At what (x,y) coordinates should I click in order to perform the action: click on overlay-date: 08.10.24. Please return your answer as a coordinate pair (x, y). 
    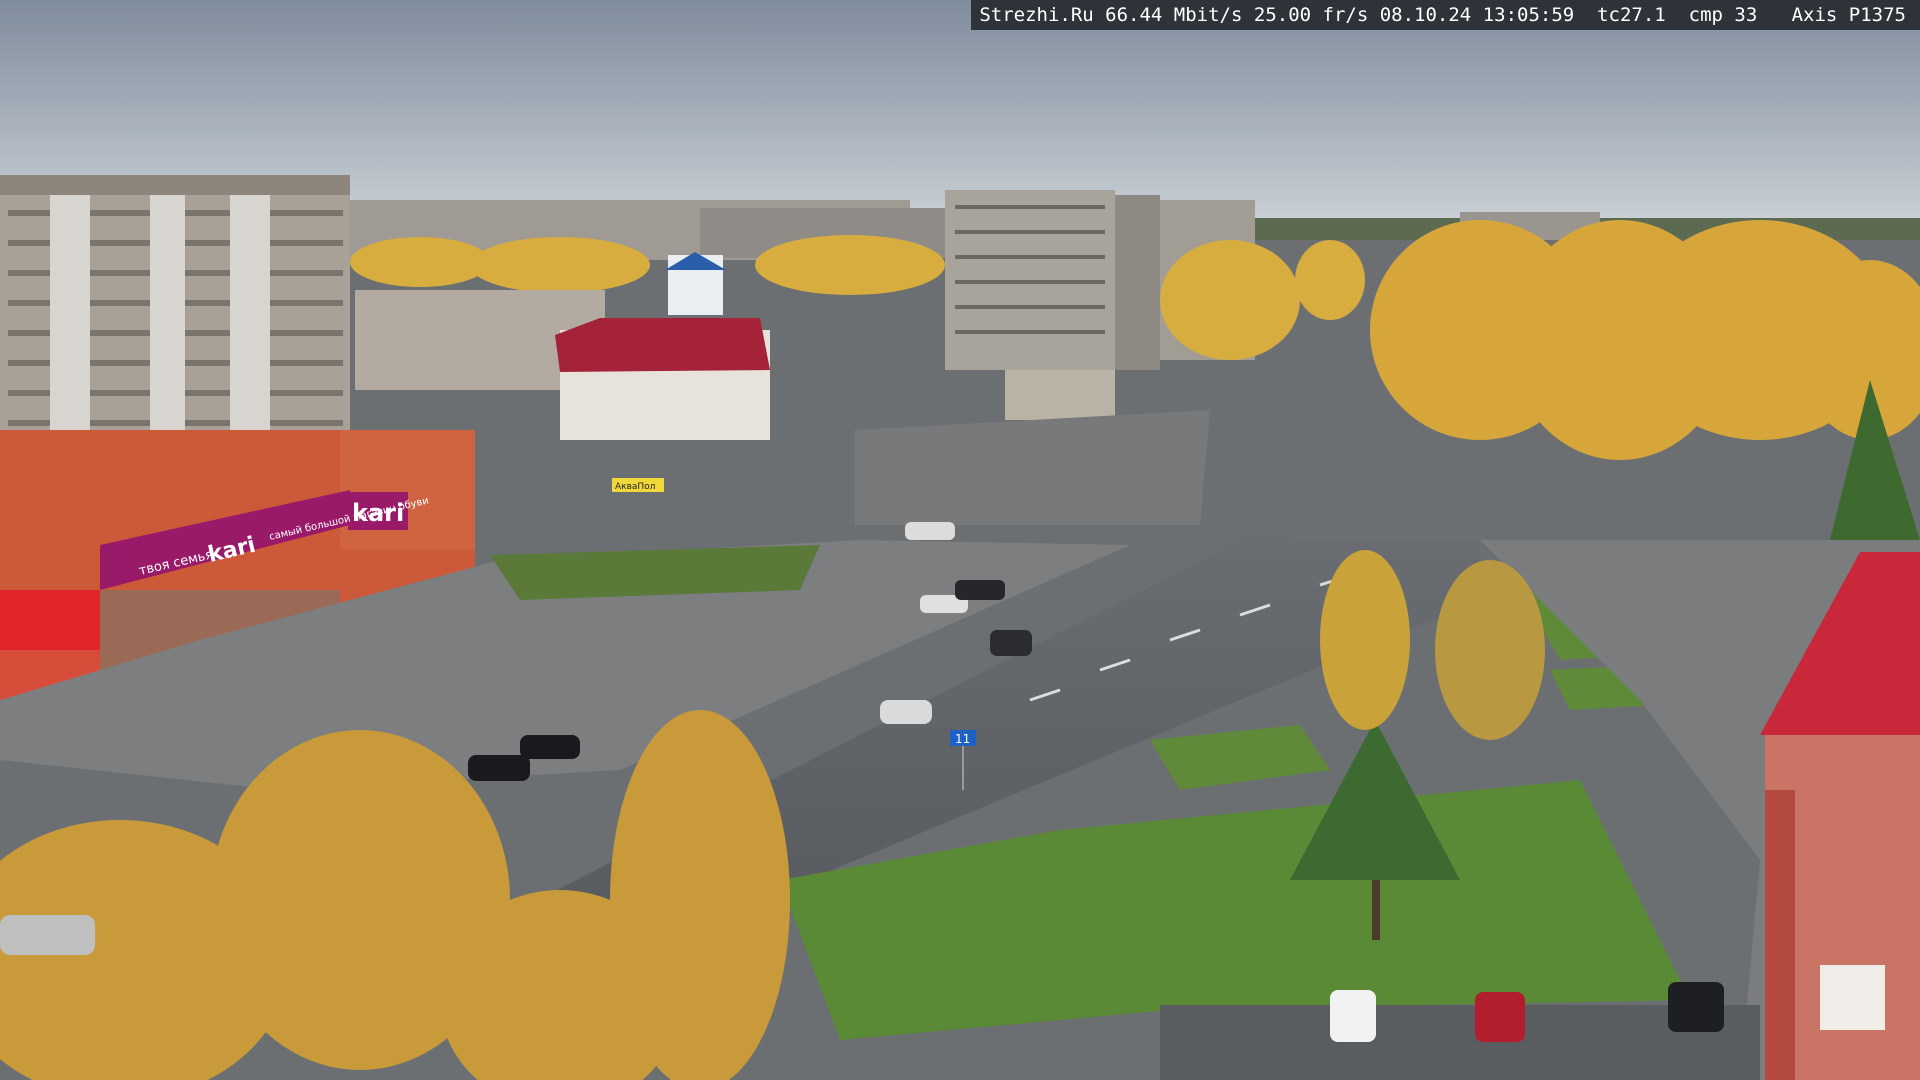
    Looking at the image, I should click on (1425, 15).